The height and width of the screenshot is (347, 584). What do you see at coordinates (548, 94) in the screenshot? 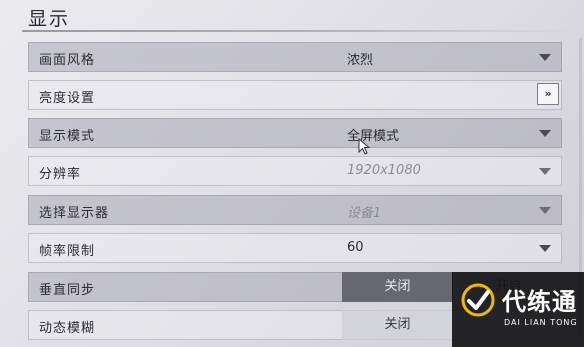
I see `brightness-open-button: »` at bounding box center [548, 94].